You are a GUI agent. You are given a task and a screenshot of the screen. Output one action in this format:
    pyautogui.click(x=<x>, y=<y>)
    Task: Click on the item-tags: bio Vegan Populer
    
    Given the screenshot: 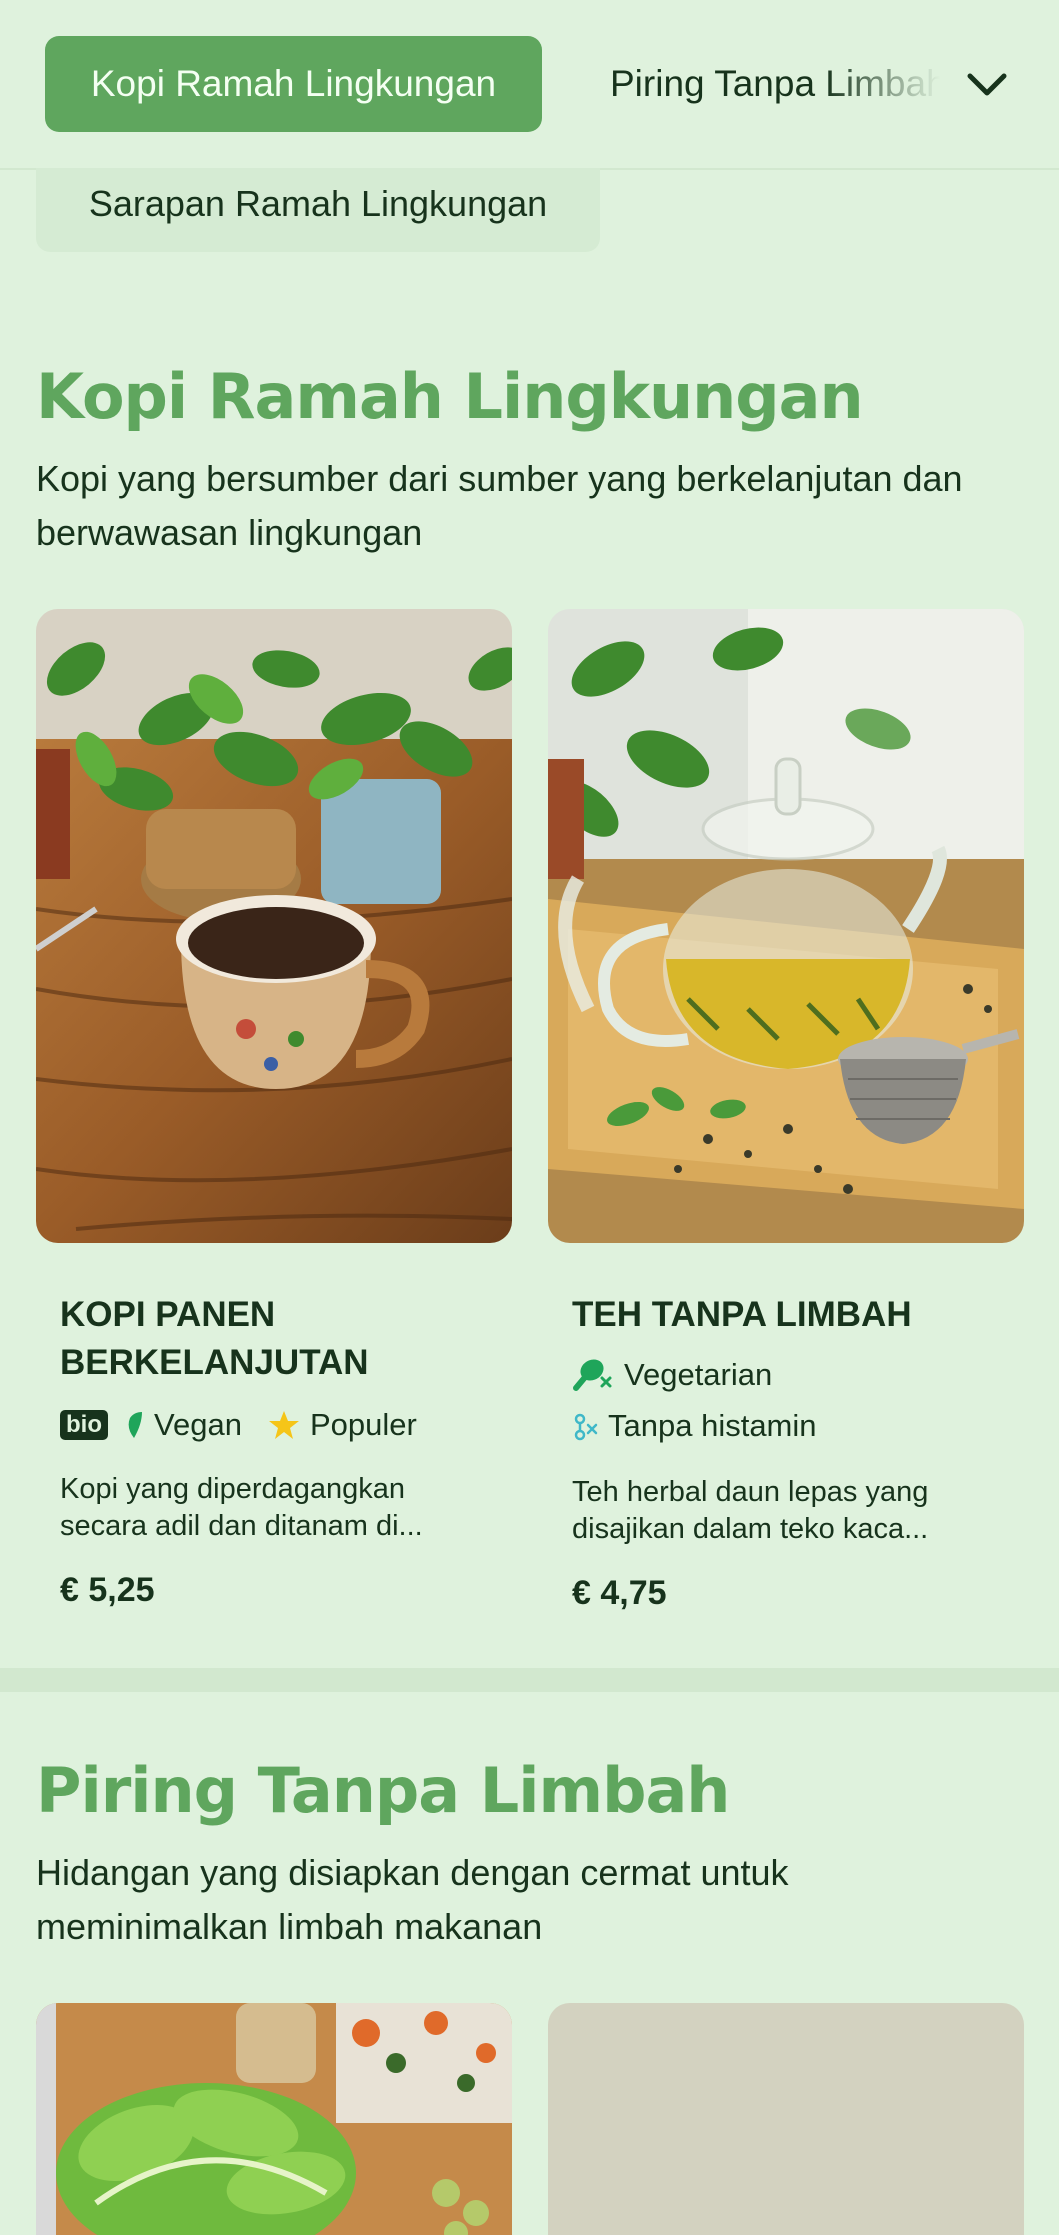 What is the action you would take?
    pyautogui.click(x=238, y=1425)
    